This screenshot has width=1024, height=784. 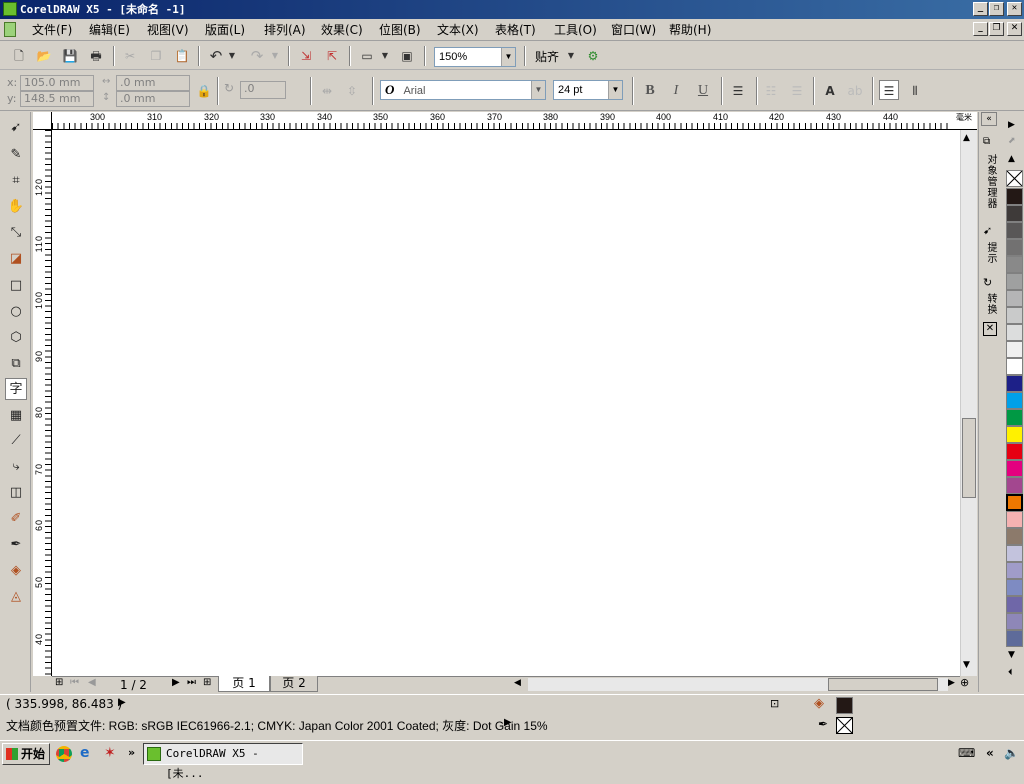 What do you see at coordinates (16, 128) in the screenshot?
I see `pick-tool-icon: ➹` at bounding box center [16, 128].